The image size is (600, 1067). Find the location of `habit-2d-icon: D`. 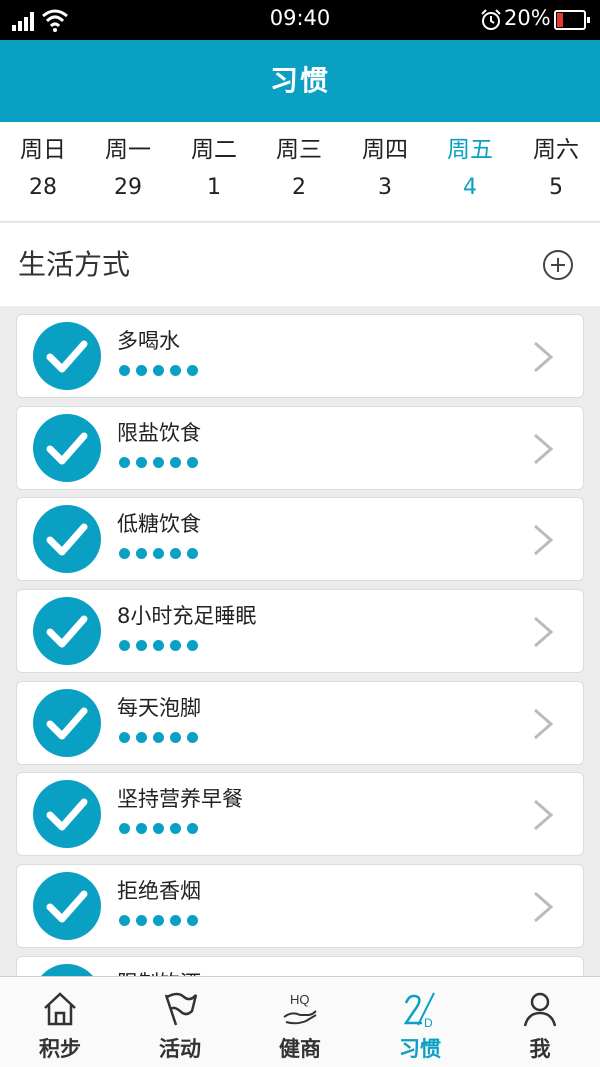

habit-2d-icon: D is located at coordinates (419, 1010).